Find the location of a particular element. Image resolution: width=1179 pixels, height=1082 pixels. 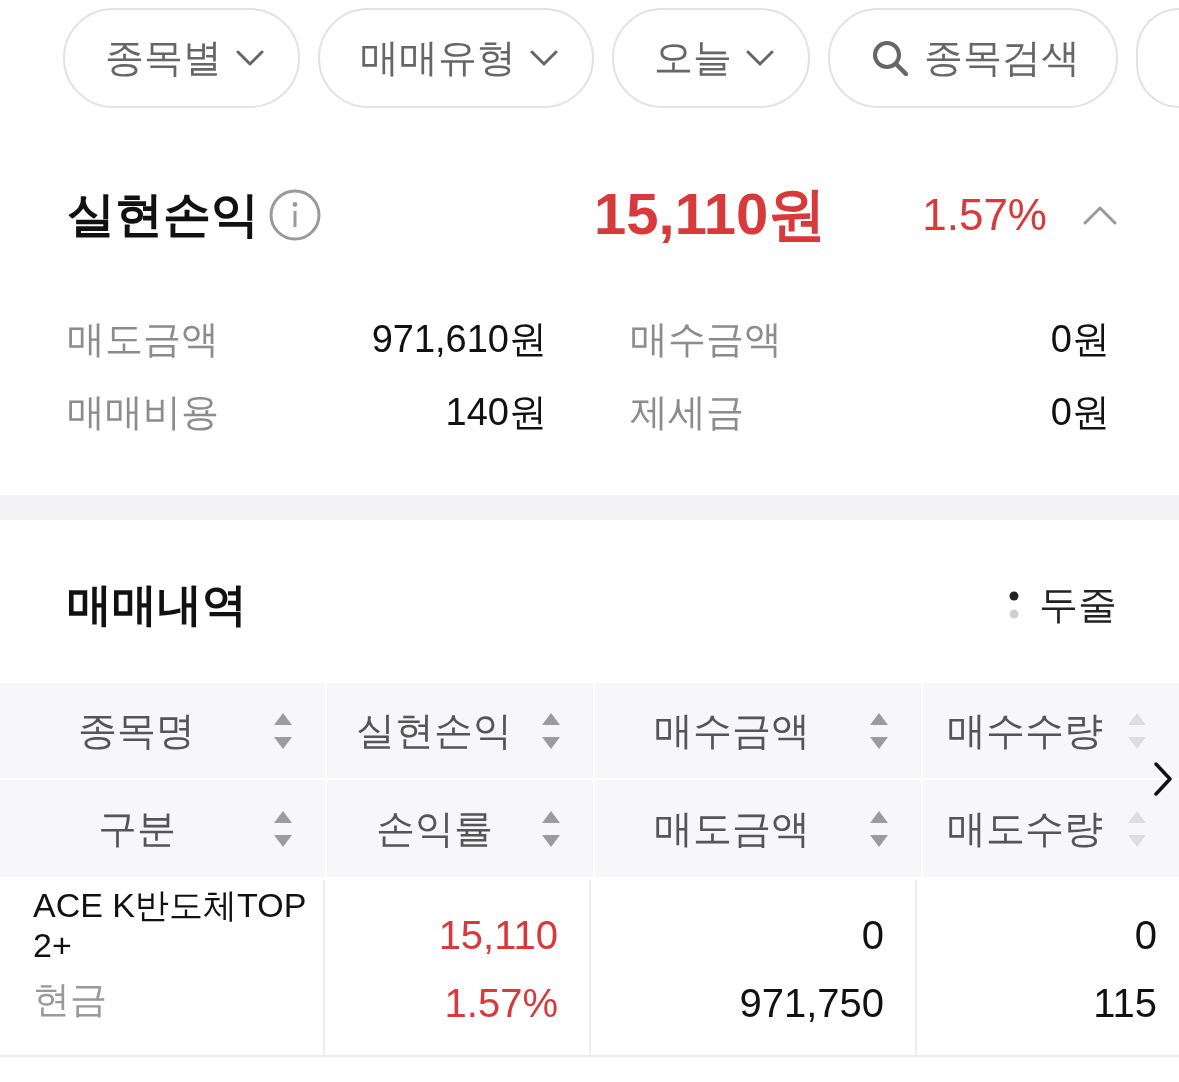

profit-amount: 15,110원 is located at coordinates (710, 214).